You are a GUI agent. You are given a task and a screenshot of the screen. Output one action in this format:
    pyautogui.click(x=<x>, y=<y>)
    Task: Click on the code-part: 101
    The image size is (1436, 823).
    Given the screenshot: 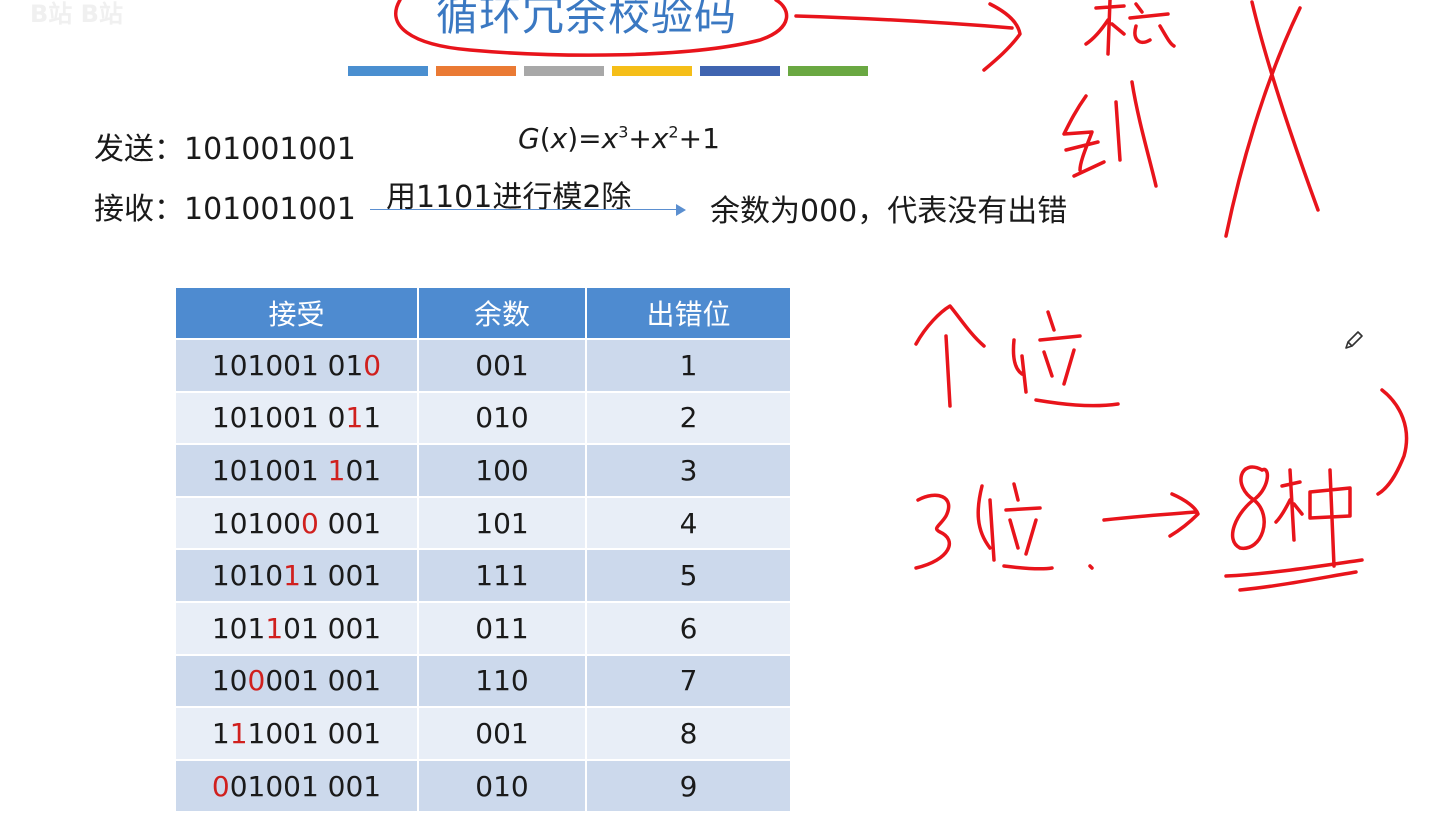 What is the action you would take?
    pyautogui.click(x=238, y=628)
    